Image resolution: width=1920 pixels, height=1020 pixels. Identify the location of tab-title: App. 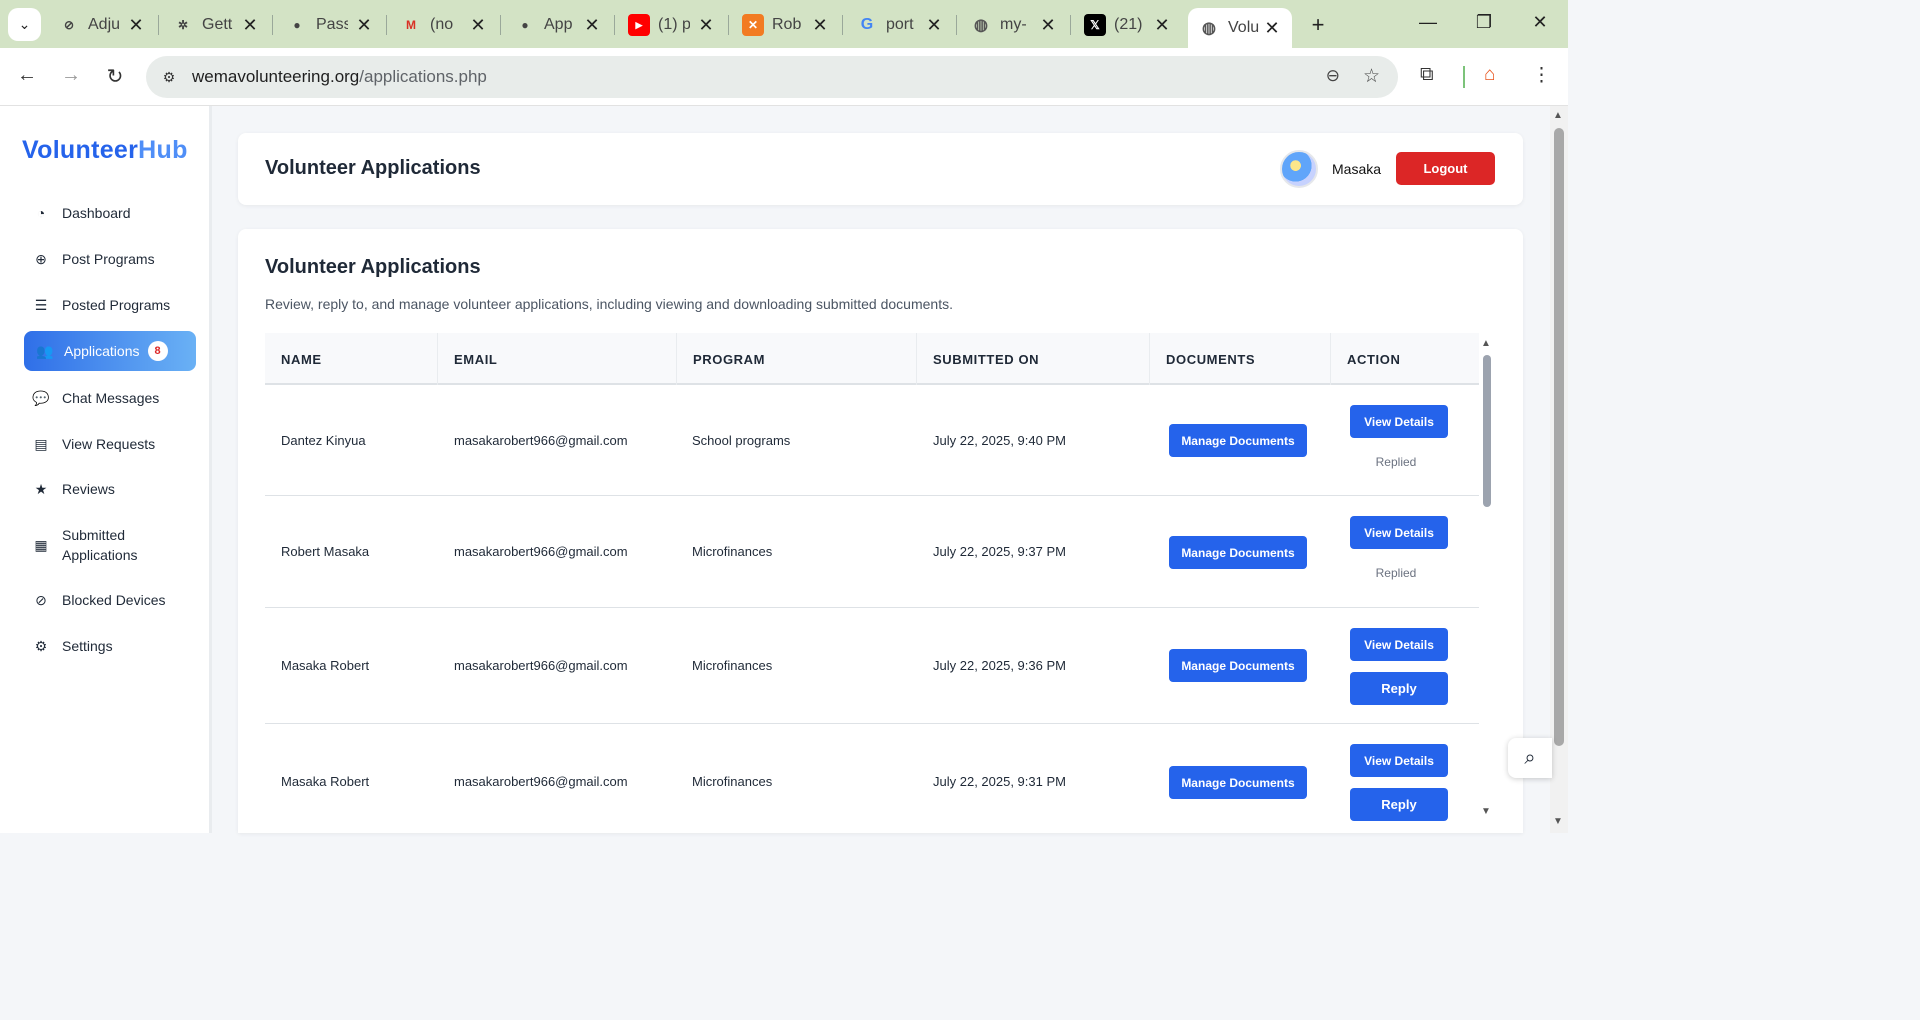
(558, 24).